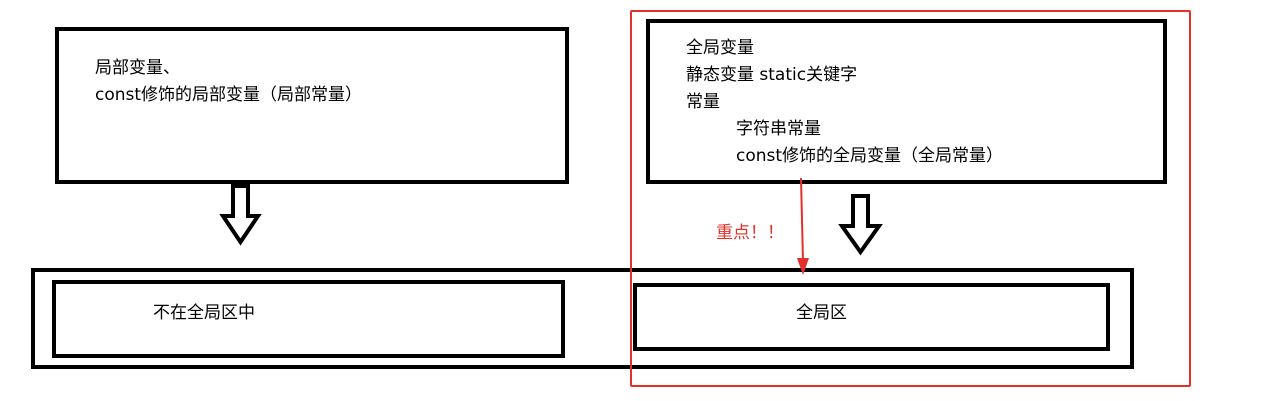 The height and width of the screenshot is (401, 1286). Describe the element at coordinates (551, 226) in the screenshot. I see `arrows-layer` at that location.